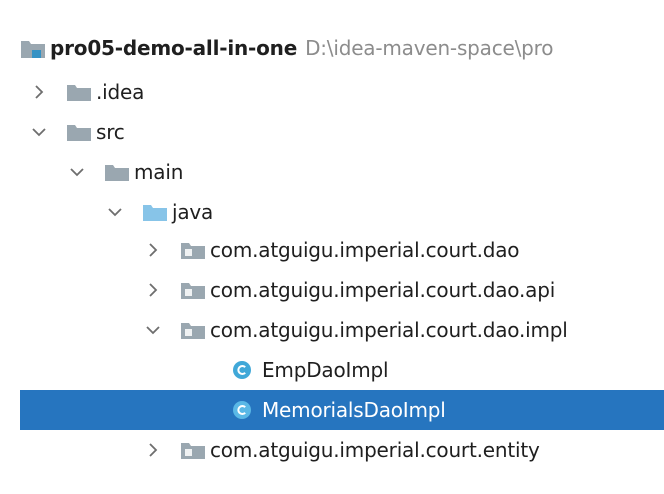  What do you see at coordinates (375, 450) in the screenshot?
I see `tree-label: com.atguigu.imperial.court.entity` at bounding box center [375, 450].